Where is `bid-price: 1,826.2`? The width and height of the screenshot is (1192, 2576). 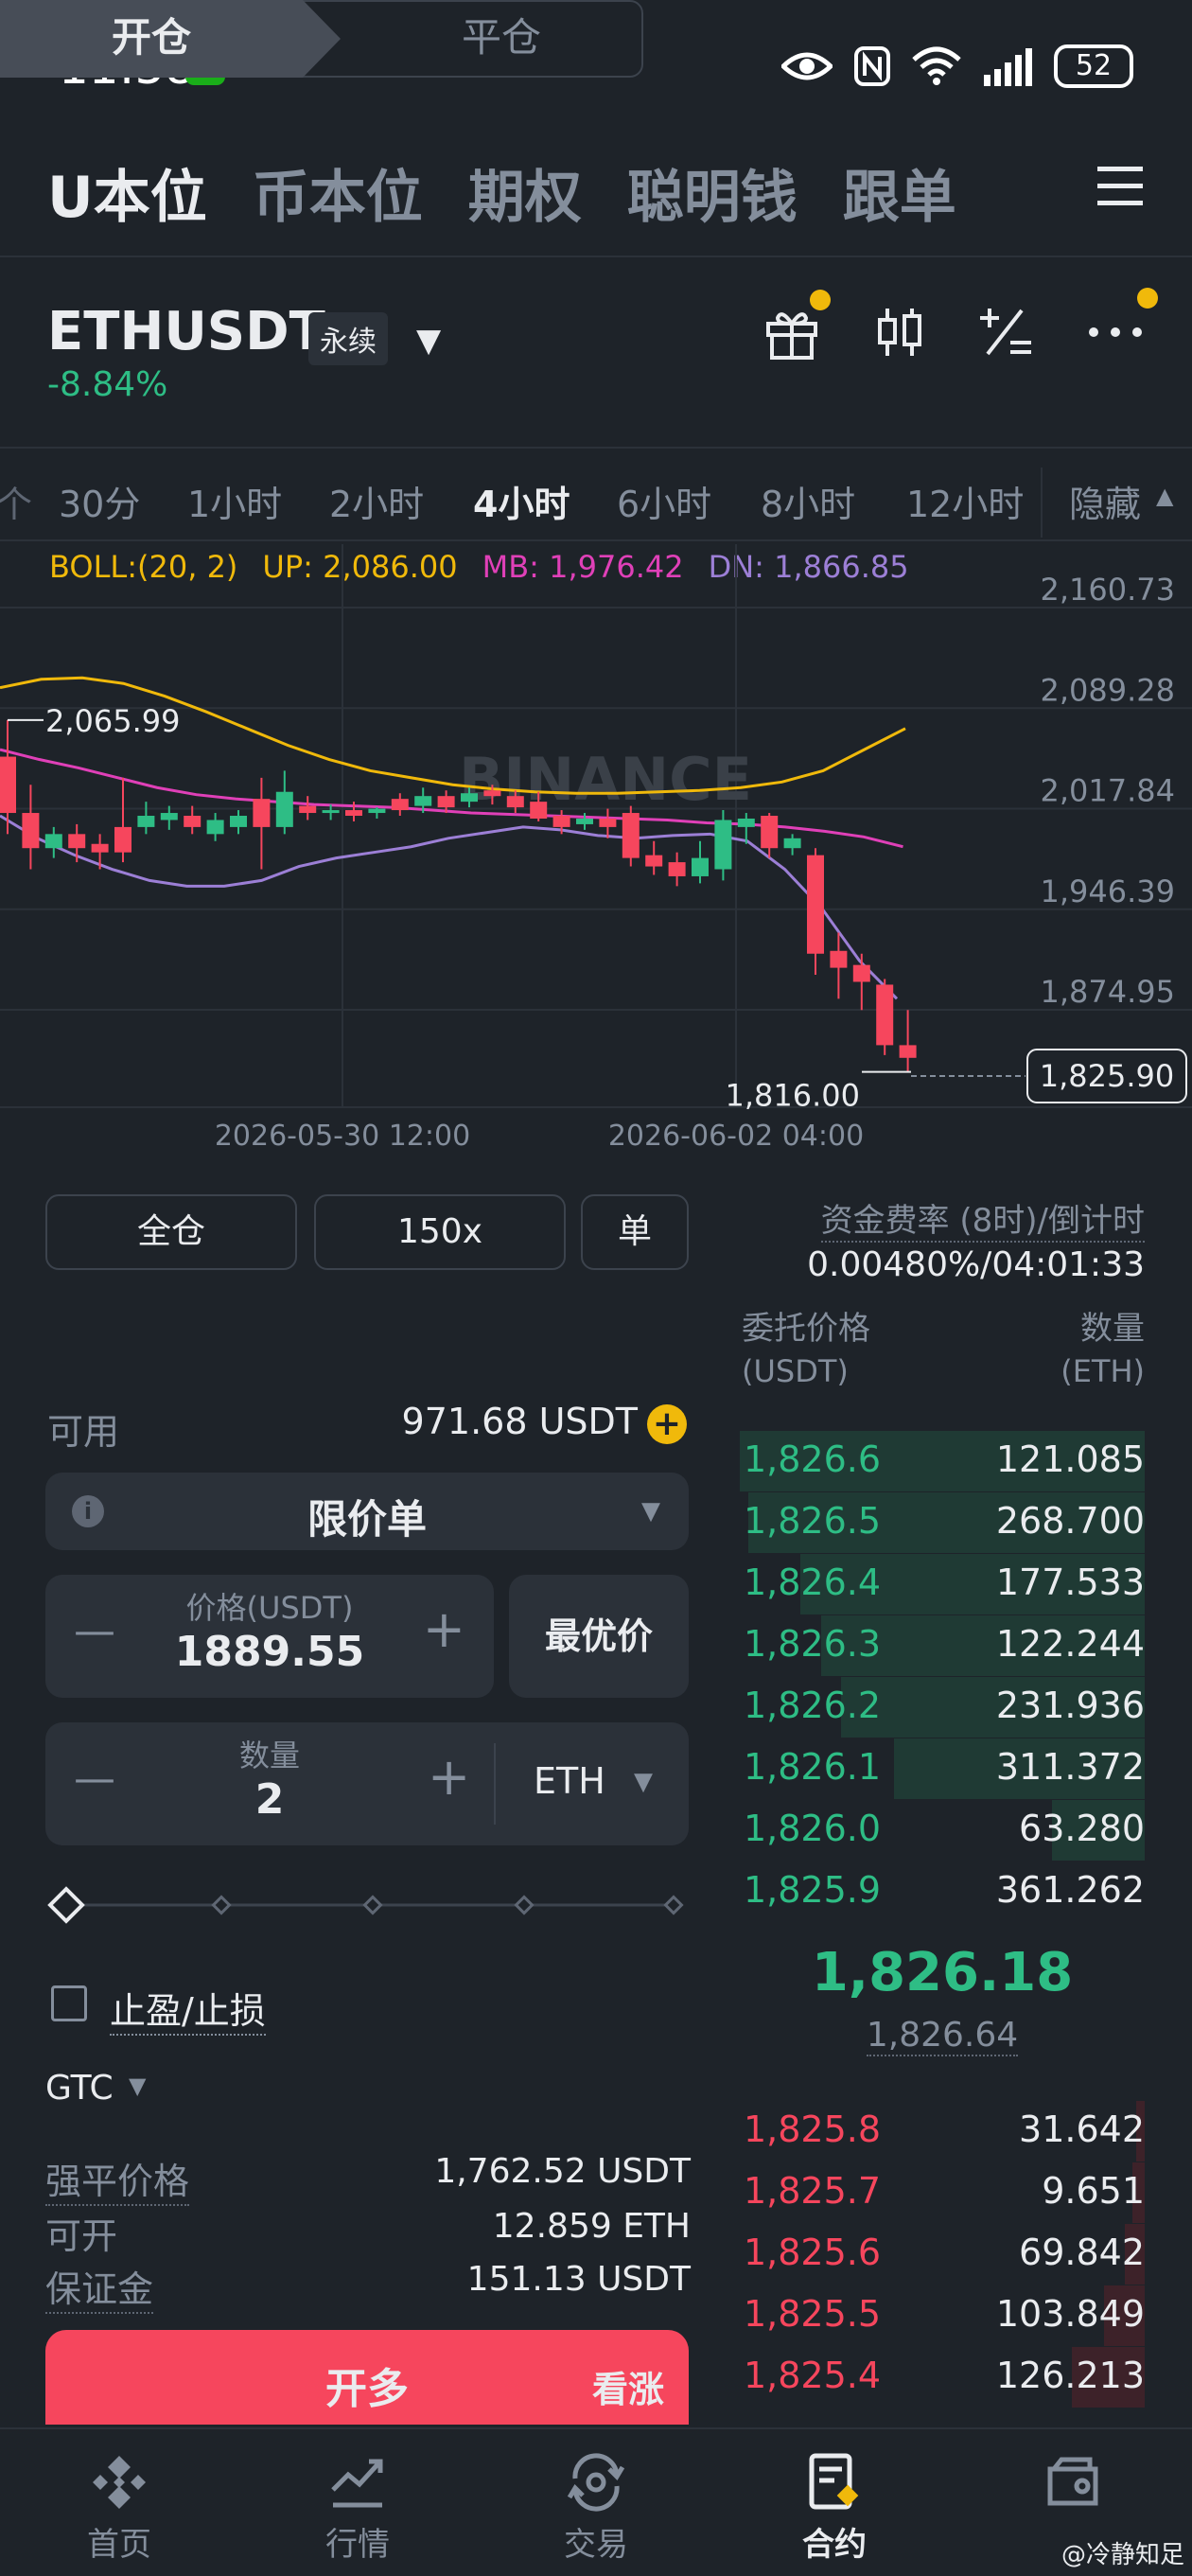 bid-price: 1,826.2 is located at coordinates (813, 1705).